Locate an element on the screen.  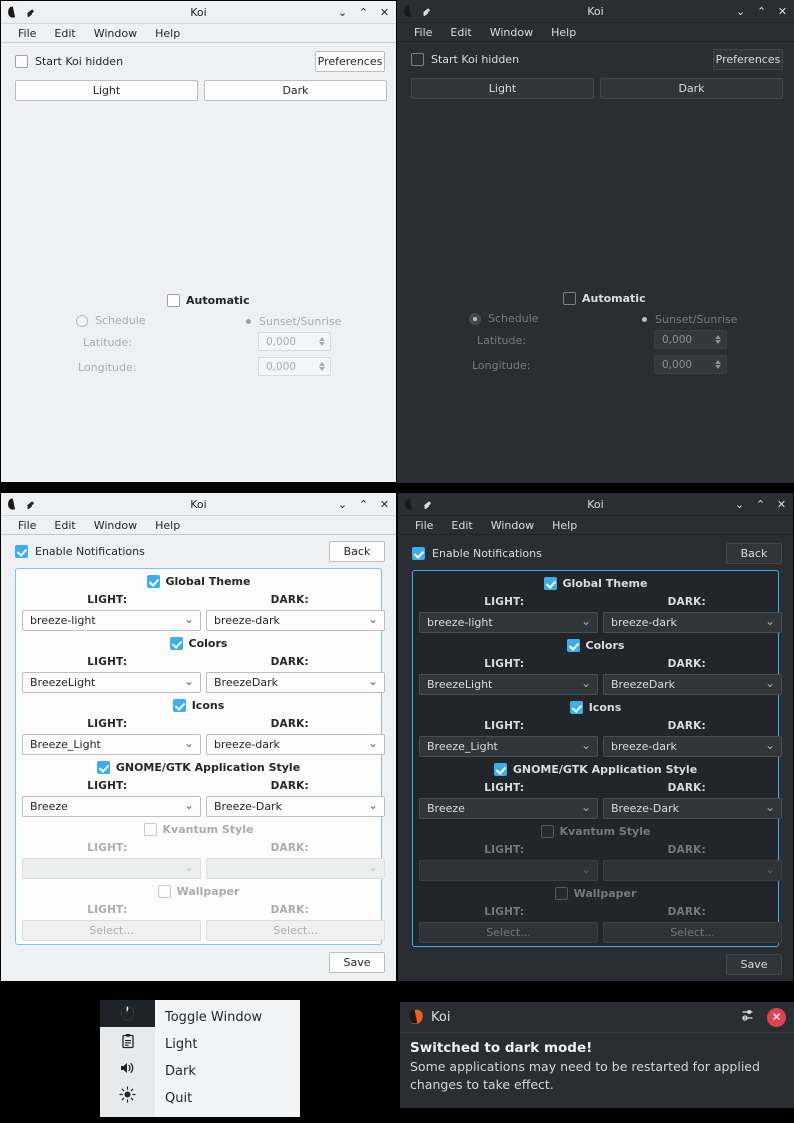
tray-item-light: Light is located at coordinates (227, 1044).